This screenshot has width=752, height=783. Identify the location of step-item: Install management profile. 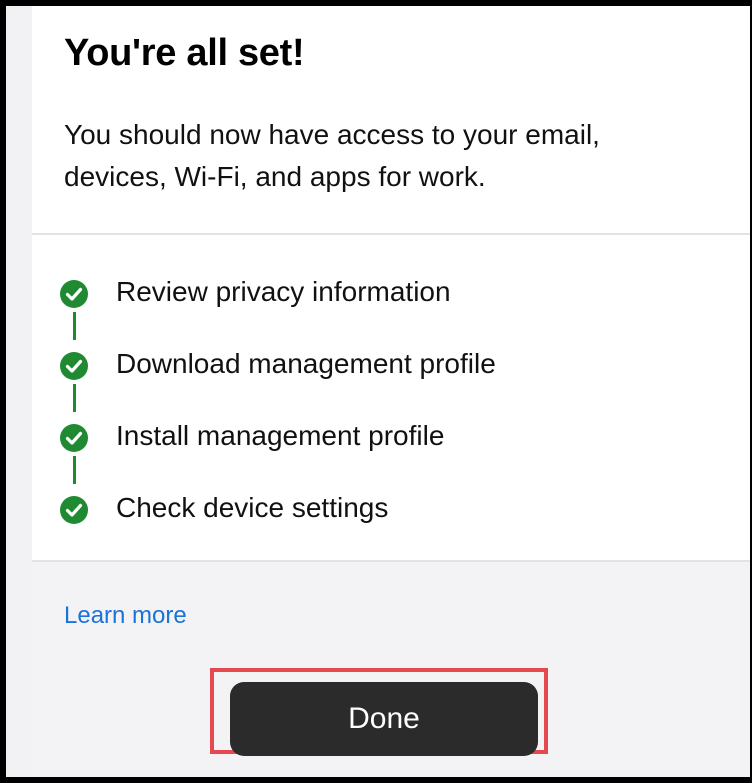
(391, 446).